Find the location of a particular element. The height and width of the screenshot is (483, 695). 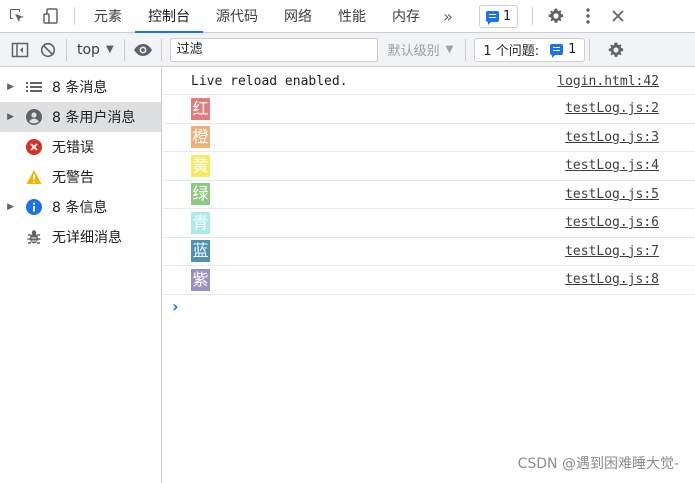

devtools-tabbar: 元素 控制台 源代码 网络 性能 内存 » 1 is located at coordinates (347, 16).